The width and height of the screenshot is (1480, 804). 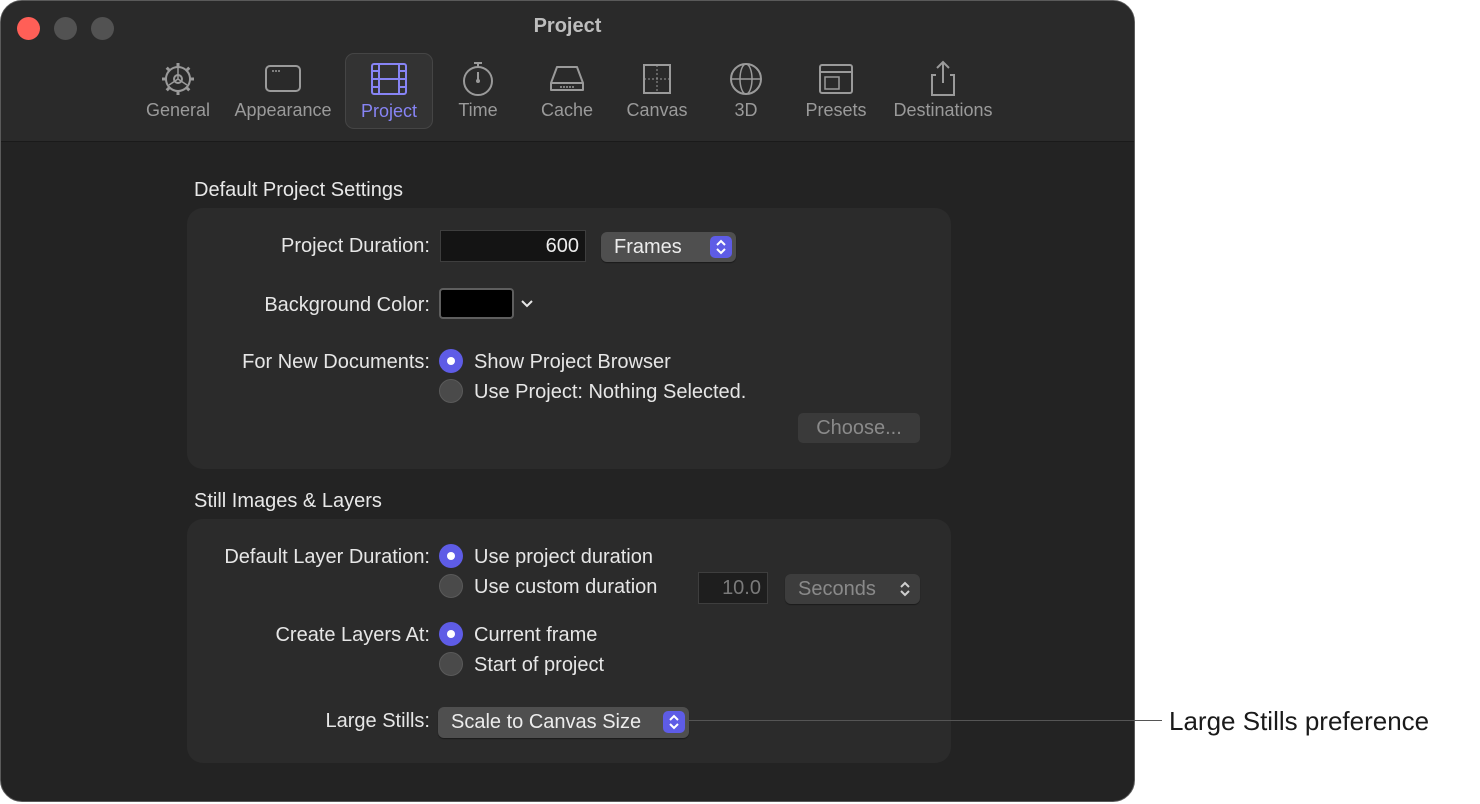 I want to click on radio-use-project-duration, so click(x=451, y=556).